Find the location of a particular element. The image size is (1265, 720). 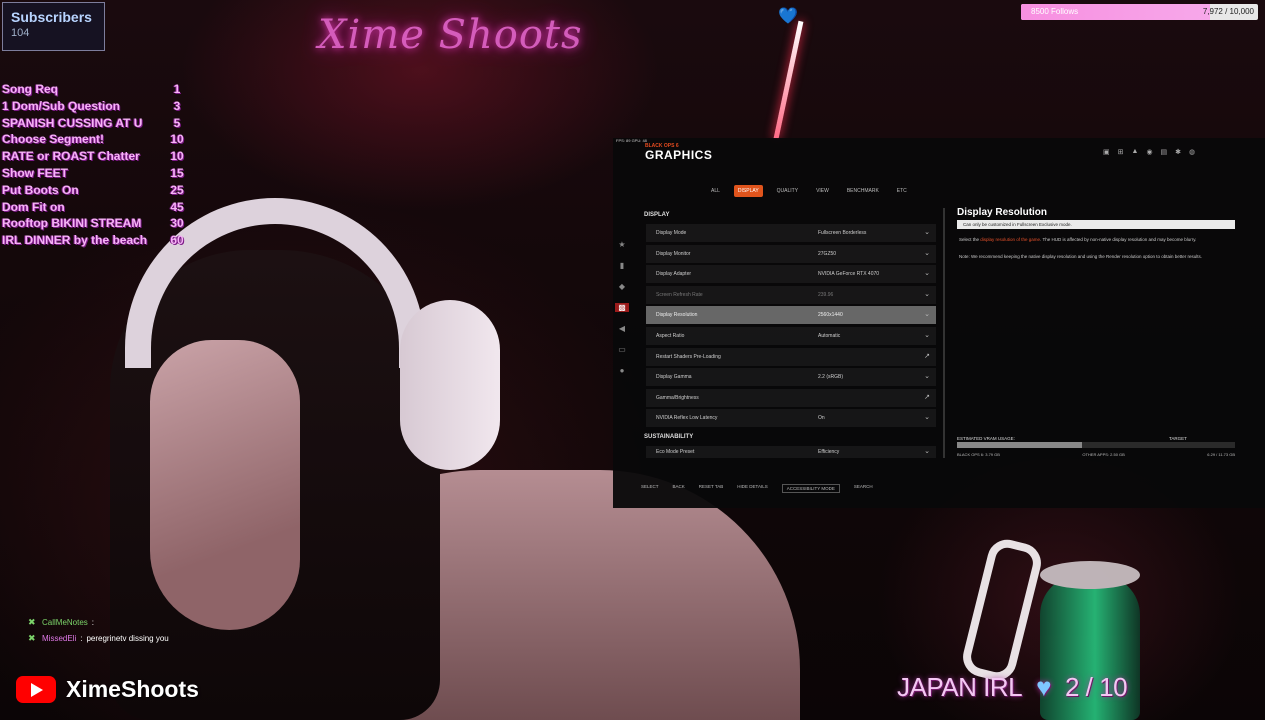

prompt-accessibility: ACCESSIBILITY MODE is located at coordinates (810, 488).